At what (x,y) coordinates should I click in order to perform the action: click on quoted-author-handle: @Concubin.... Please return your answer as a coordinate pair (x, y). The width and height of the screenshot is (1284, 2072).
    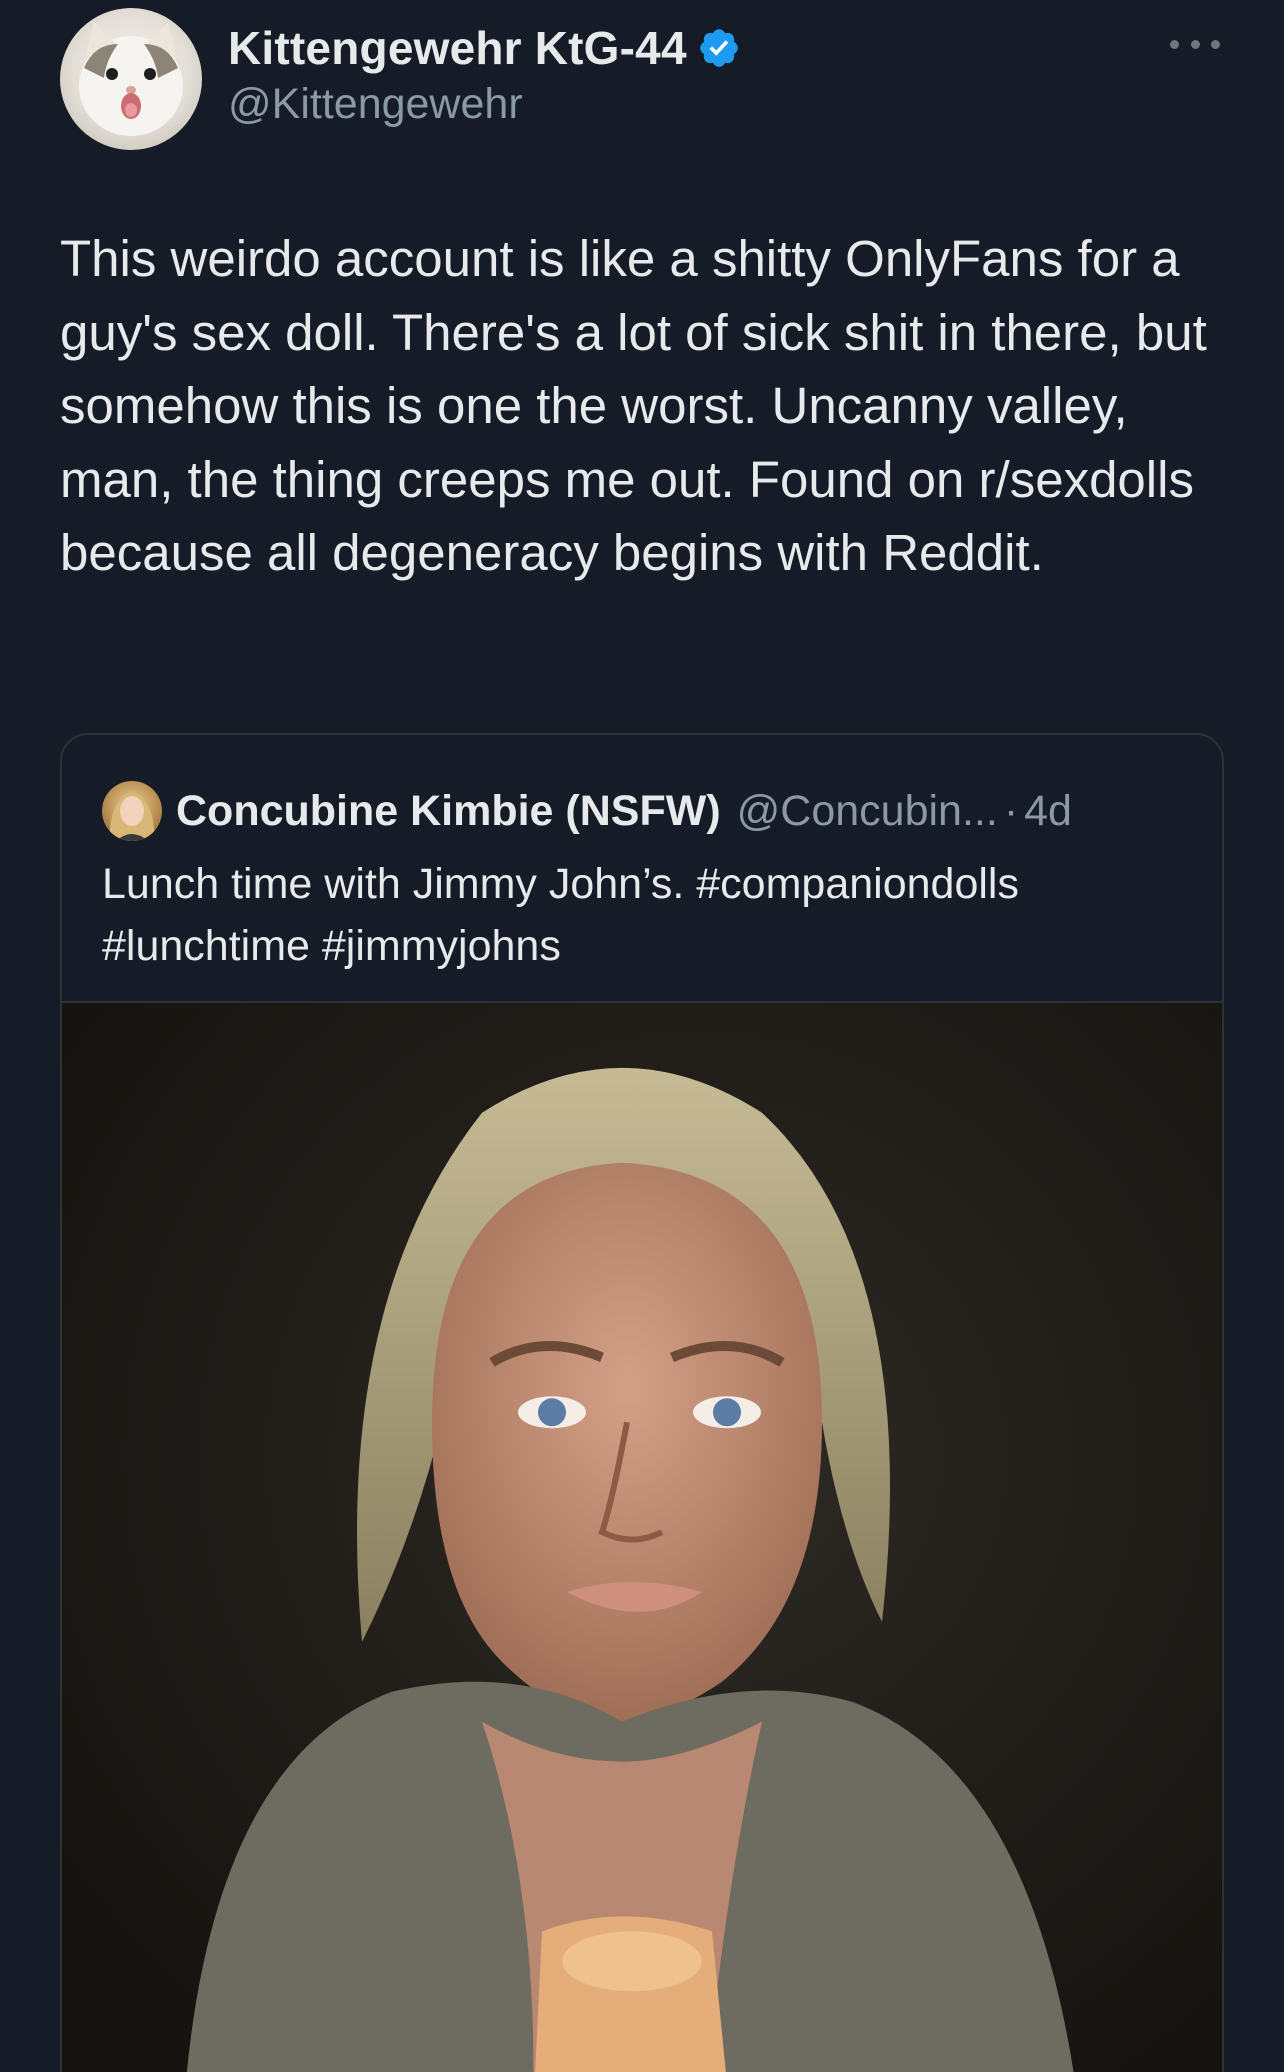
    Looking at the image, I should click on (867, 811).